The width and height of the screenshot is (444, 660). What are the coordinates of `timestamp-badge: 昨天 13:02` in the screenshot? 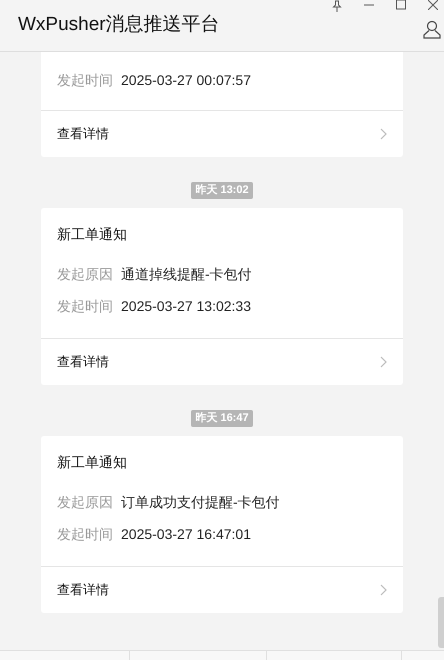 It's located at (222, 190).